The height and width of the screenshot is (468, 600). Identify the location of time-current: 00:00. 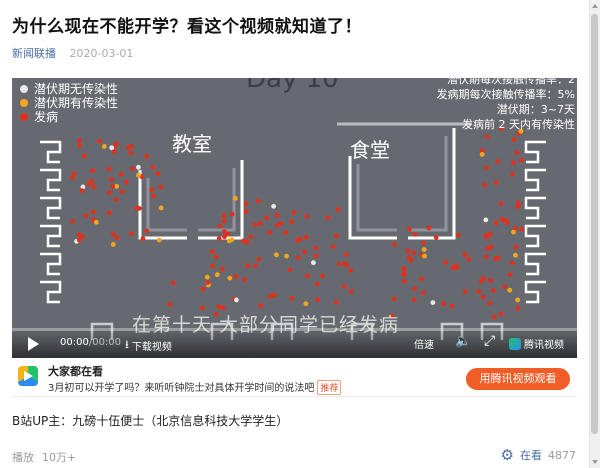
(74, 342).